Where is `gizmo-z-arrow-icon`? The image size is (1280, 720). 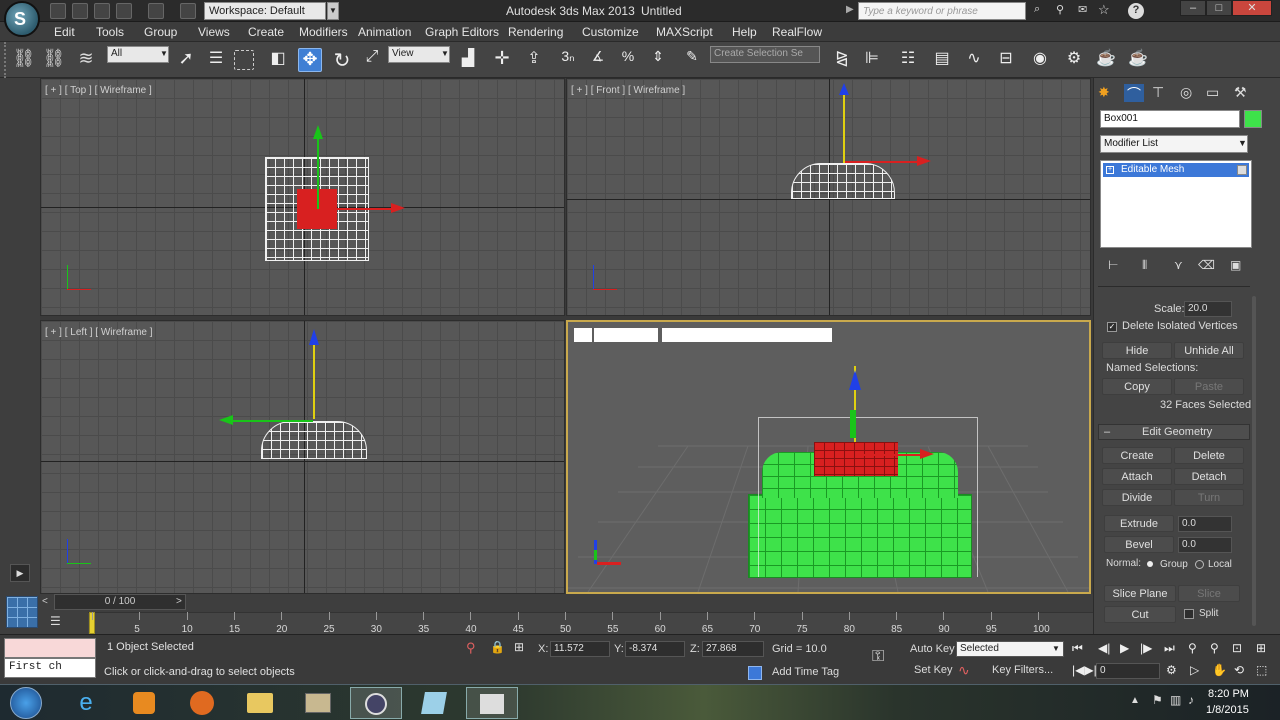
gizmo-z-arrow-icon is located at coordinates (844, 89).